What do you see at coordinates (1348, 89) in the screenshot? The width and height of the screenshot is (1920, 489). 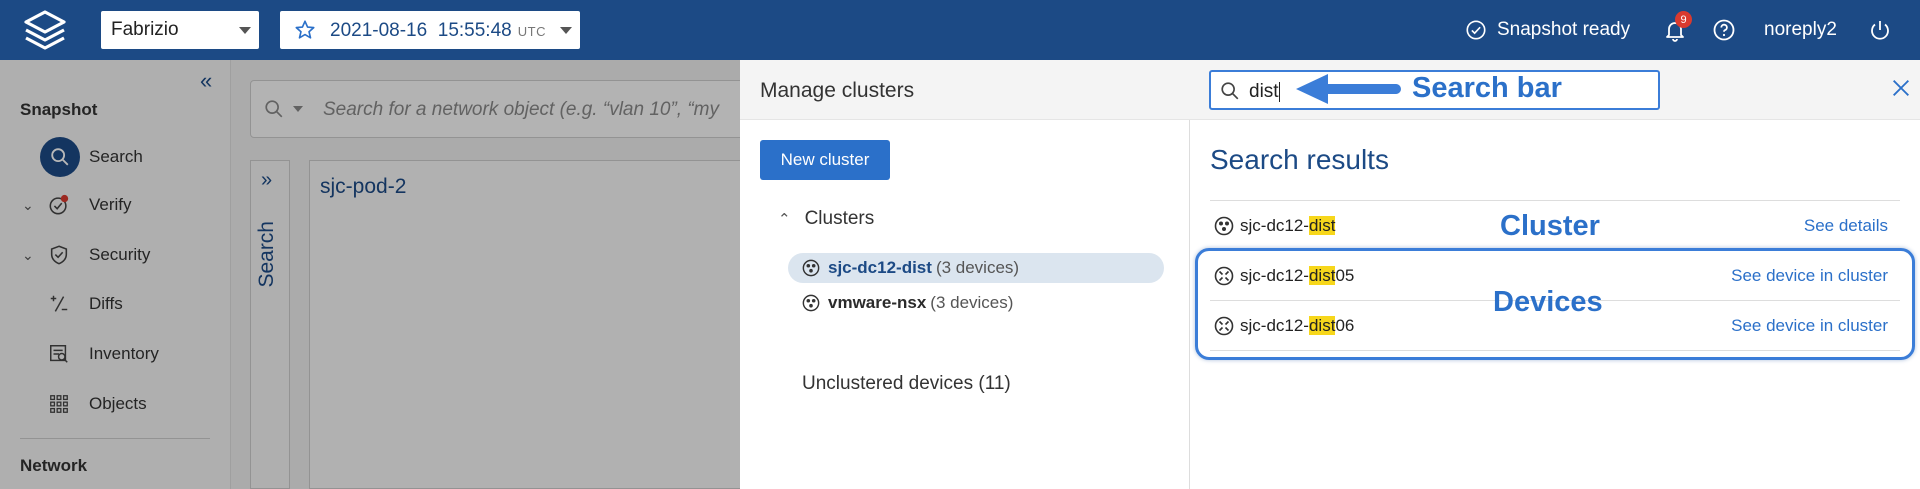 I see `annotation-arrow-icon` at bounding box center [1348, 89].